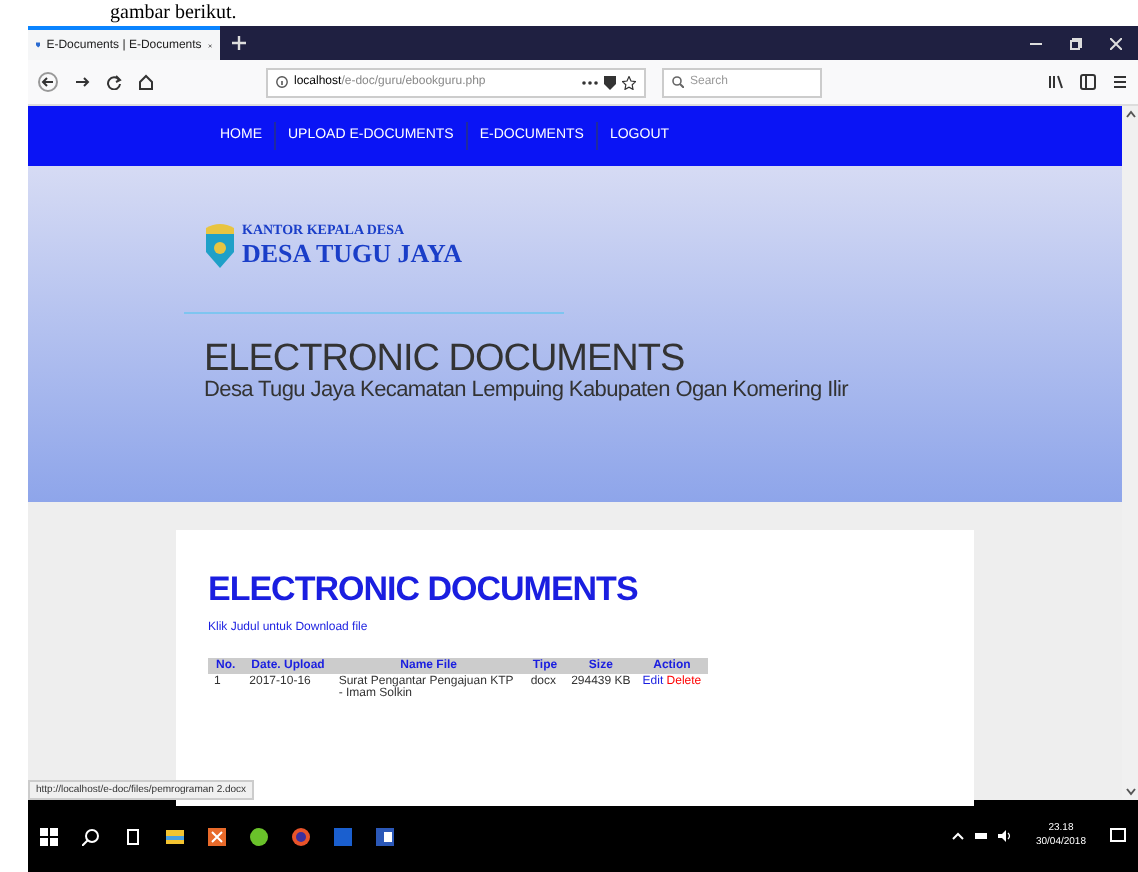  What do you see at coordinates (114, 82) in the screenshot?
I see `reload-icon` at bounding box center [114, 82].